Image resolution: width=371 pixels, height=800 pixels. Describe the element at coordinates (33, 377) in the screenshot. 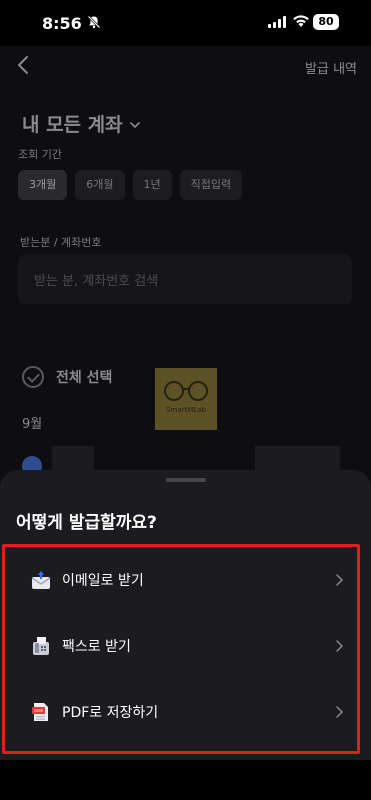

I see `check-circle-icon` at that location.